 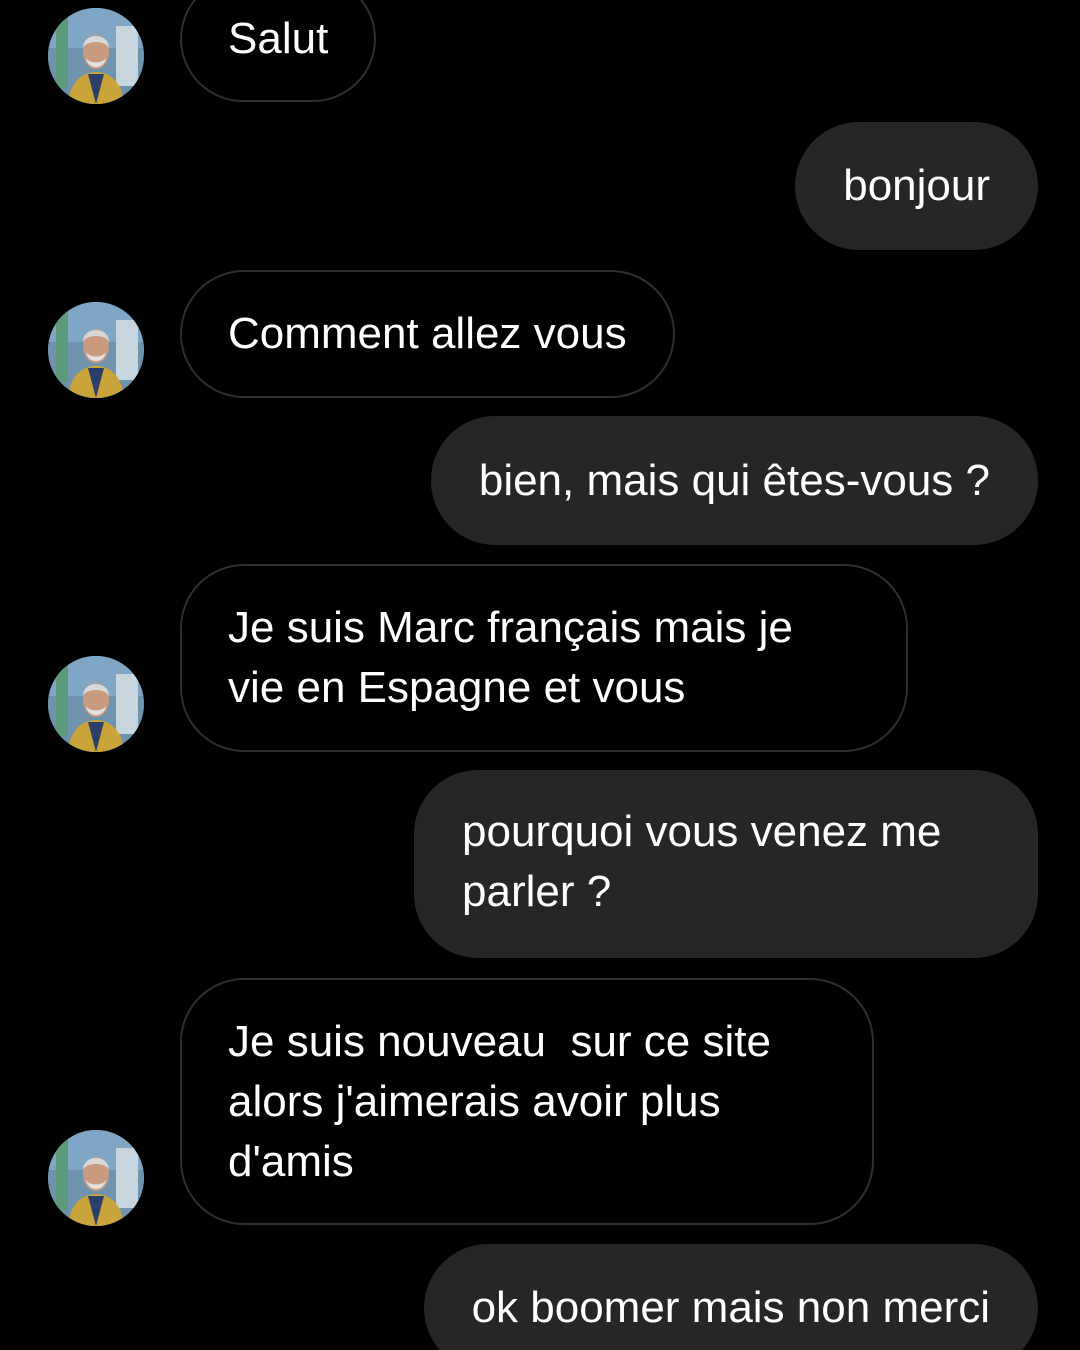 I want to click on received-message: Comment allez vous, so click(x=427, y=334).